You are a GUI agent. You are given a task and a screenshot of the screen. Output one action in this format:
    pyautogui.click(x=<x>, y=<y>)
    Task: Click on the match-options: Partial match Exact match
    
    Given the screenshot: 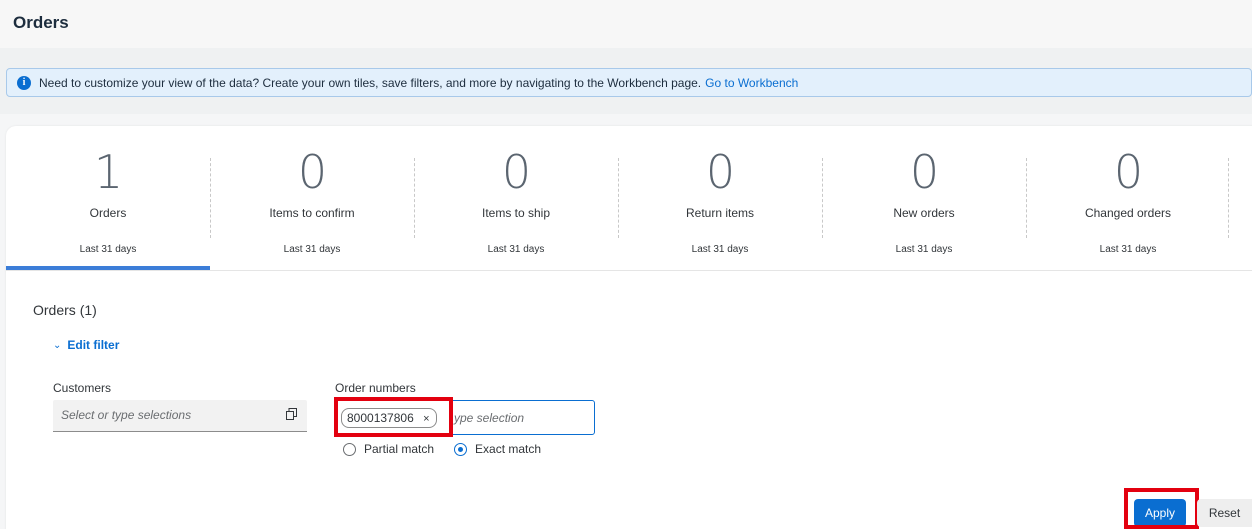 What is the action you would take?
    pyautogui.click(x=452, y=449)
    